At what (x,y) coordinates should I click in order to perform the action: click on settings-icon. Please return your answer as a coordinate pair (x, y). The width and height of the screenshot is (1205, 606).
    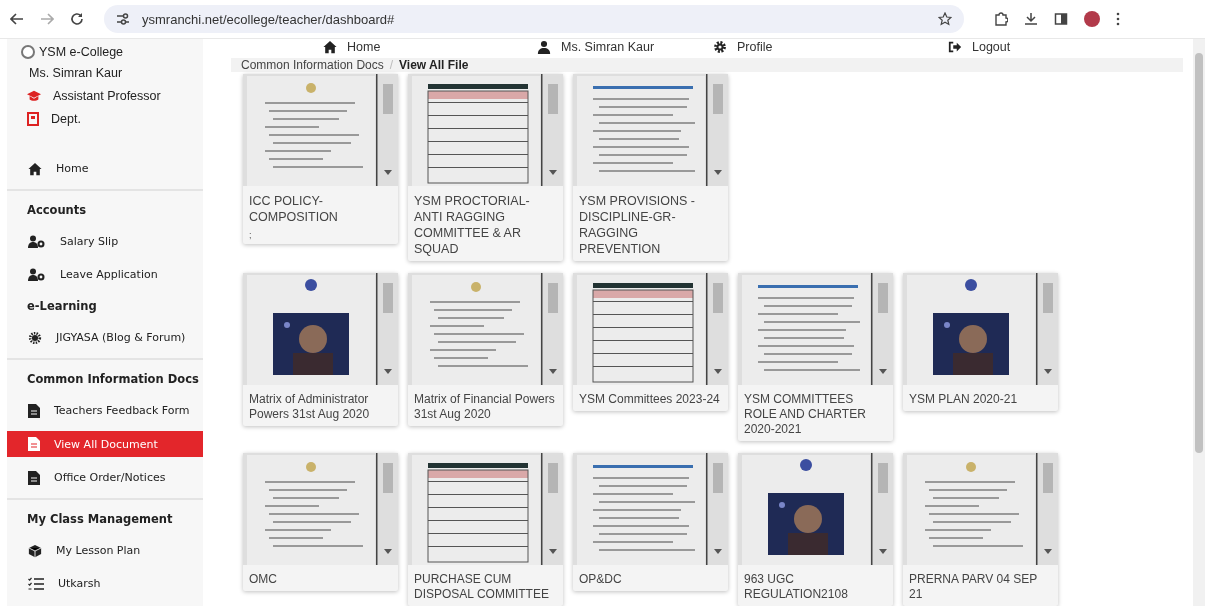
    Looking at the image, I should click on (720, 46).